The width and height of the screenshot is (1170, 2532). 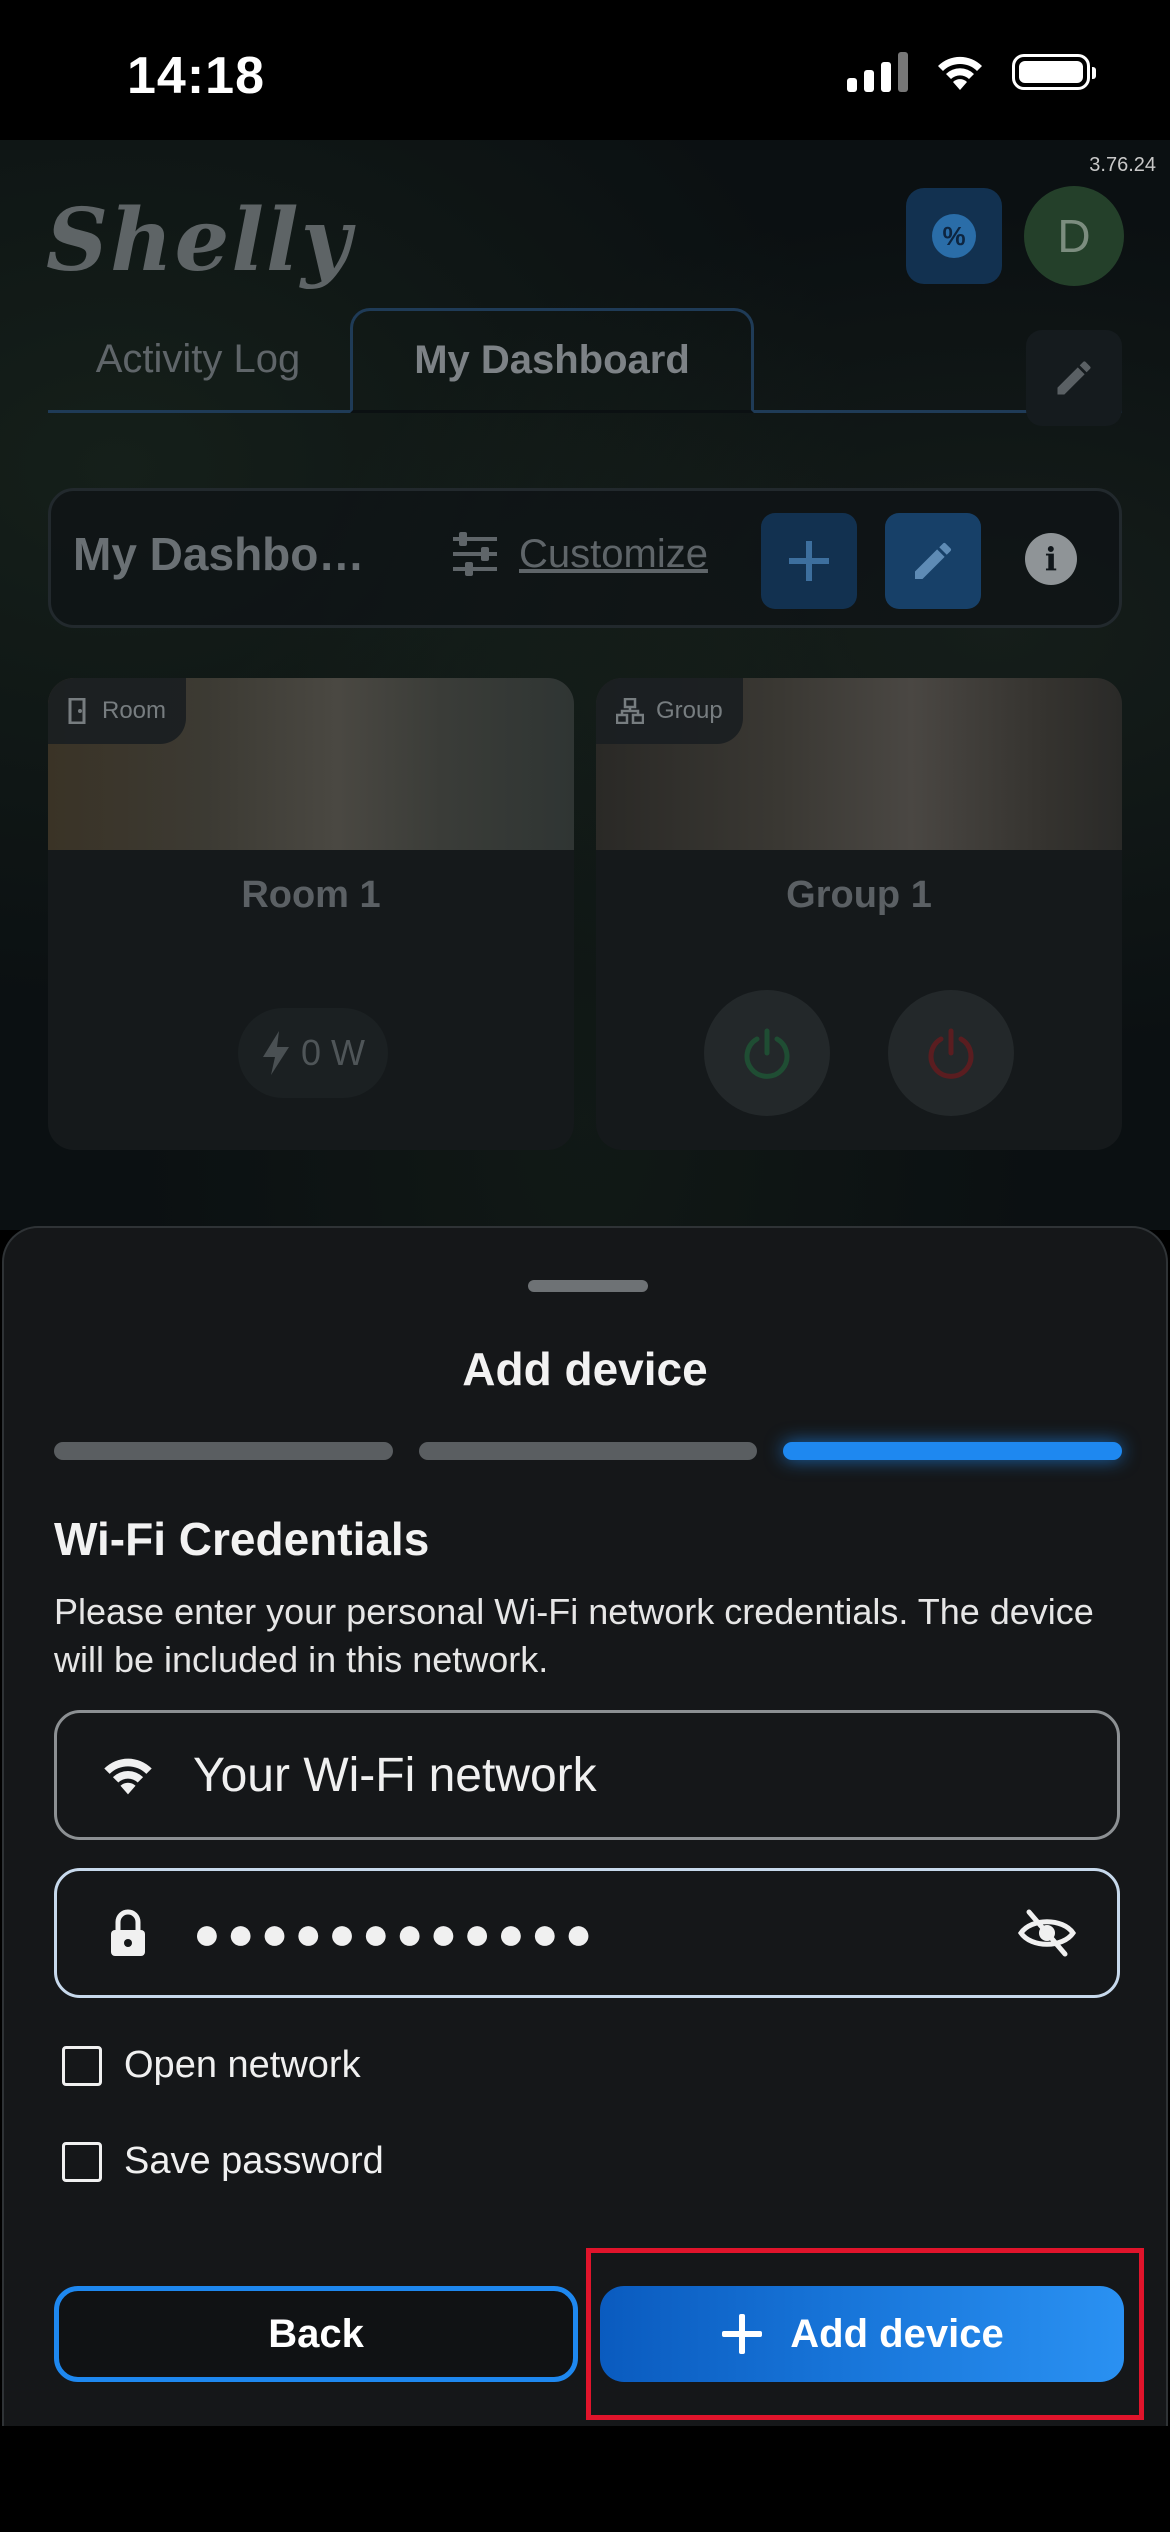 I want to click on dashboard-tabs: Activity Log My Dashboard, so click(x=585, y=360).